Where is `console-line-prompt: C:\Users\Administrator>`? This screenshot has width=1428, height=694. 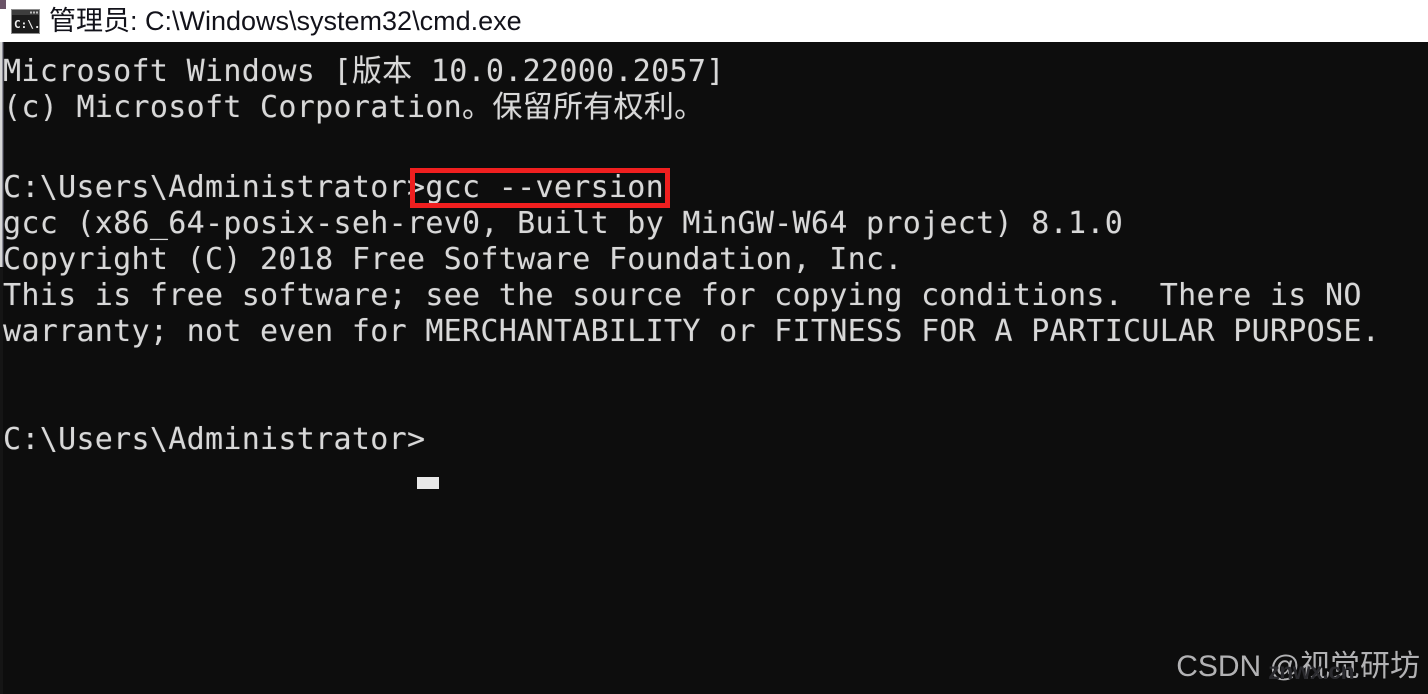
console-line-prompt: C:\Users\Administrator> is located at coordinates (214, 439).